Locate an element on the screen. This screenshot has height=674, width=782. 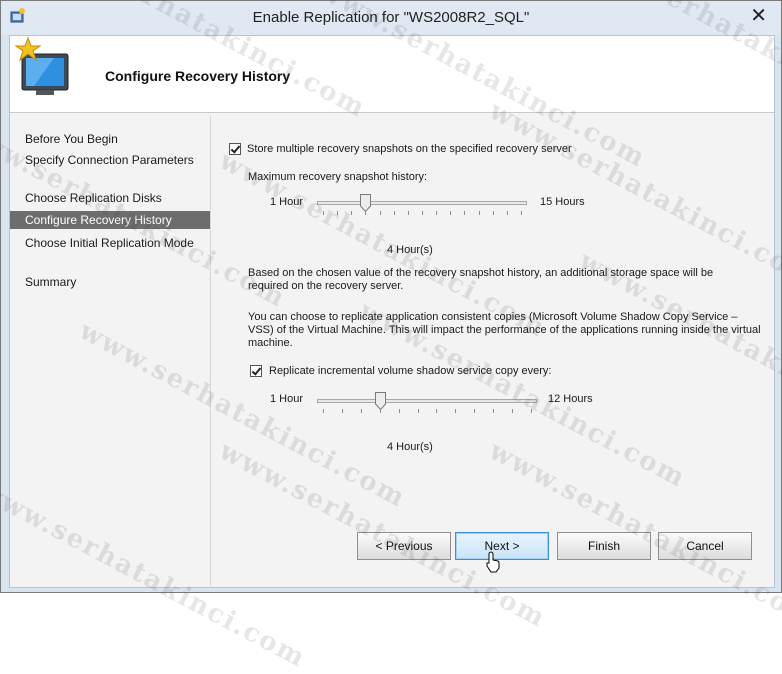
page-title: Configure Recovery History is located at coordinates (198, 76).